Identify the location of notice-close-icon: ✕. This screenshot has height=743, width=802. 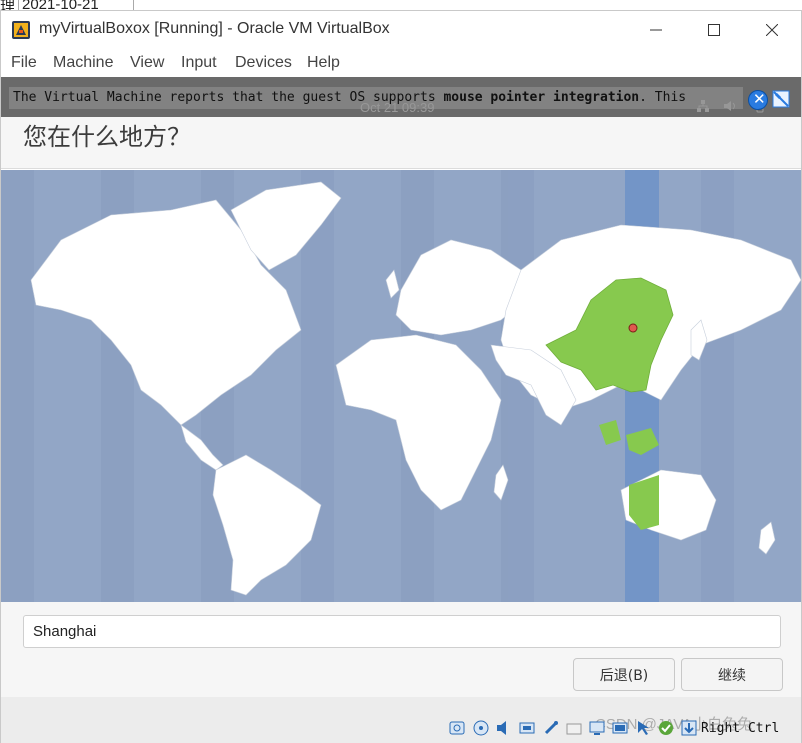
(759, 99).